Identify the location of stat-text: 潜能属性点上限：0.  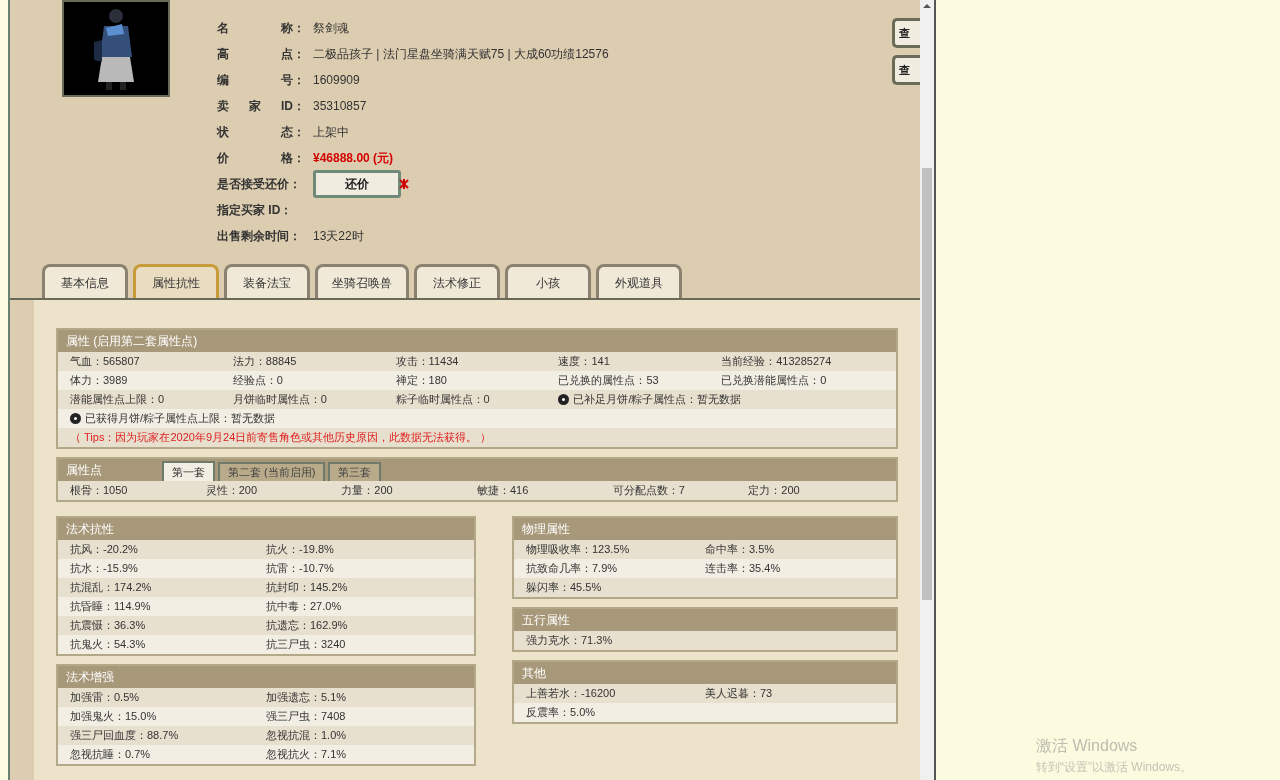
(117, 400).